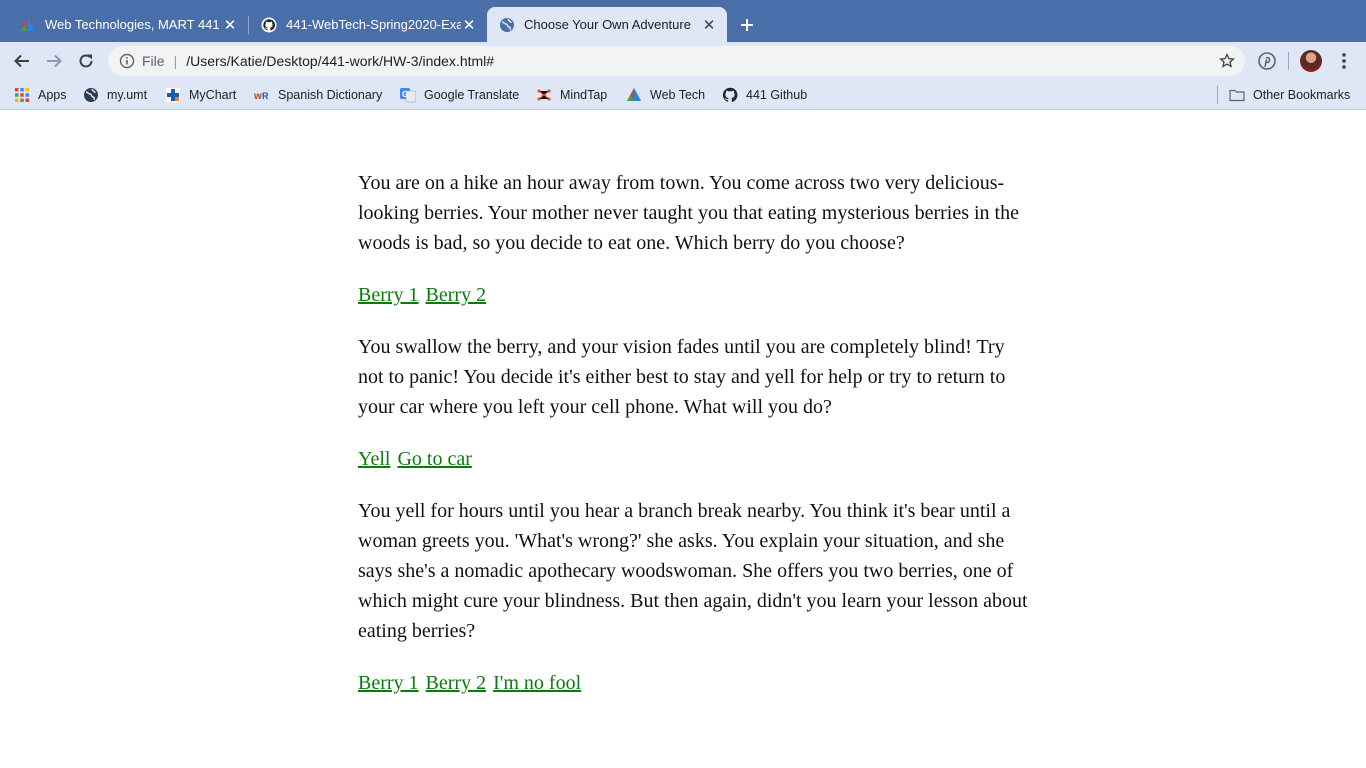 The image size is (1366, 768). What do you see at coordinates (133, 24) in the screenshot?
I see `tab-title: Web Technologies, MART 441 |` at bounding box center [133, 24].